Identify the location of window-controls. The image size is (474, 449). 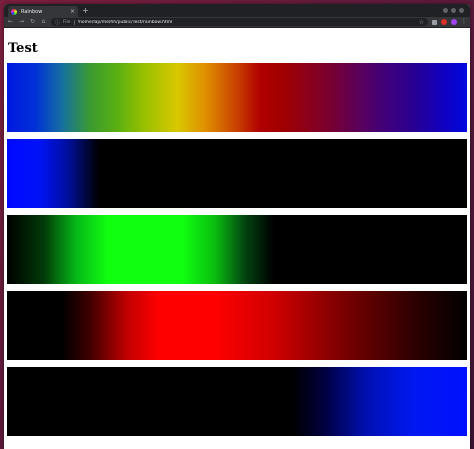
(453, 10).